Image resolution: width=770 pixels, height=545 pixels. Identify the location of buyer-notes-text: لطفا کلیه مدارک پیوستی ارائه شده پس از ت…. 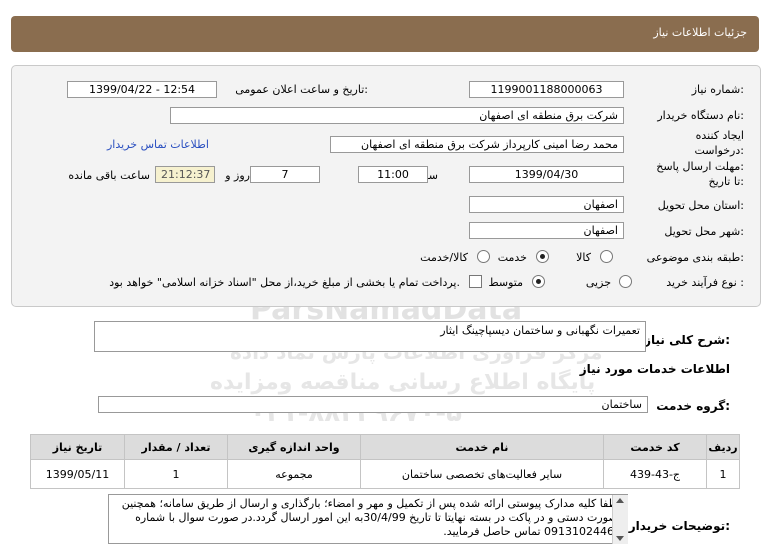
(371, 517).